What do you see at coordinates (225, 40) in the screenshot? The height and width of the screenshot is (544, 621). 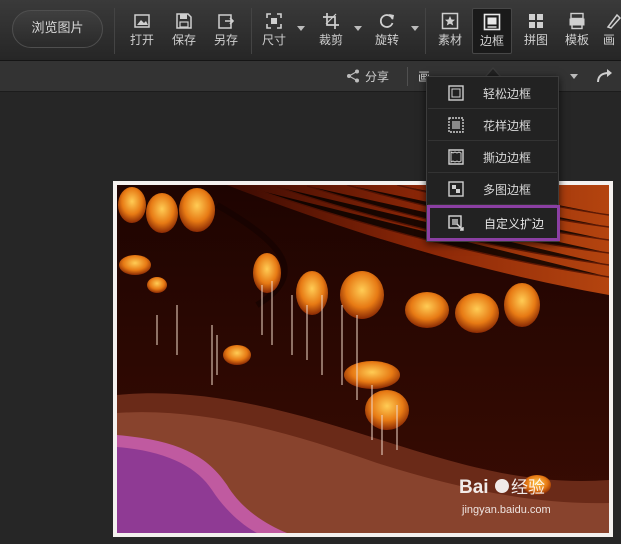 I see `save-as-label: 另存` at bounding box center [225, 40].